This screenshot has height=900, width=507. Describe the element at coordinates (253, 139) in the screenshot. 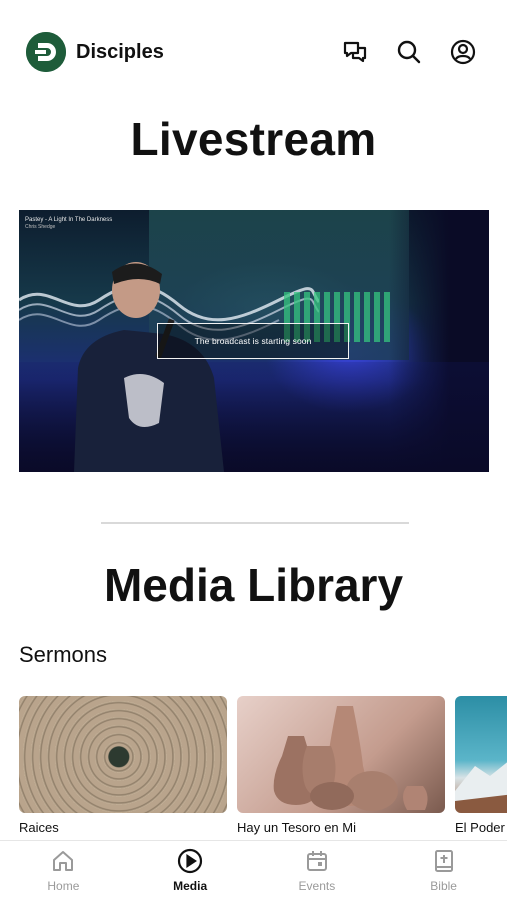

I see `livestream-title: Livestream` at that location.